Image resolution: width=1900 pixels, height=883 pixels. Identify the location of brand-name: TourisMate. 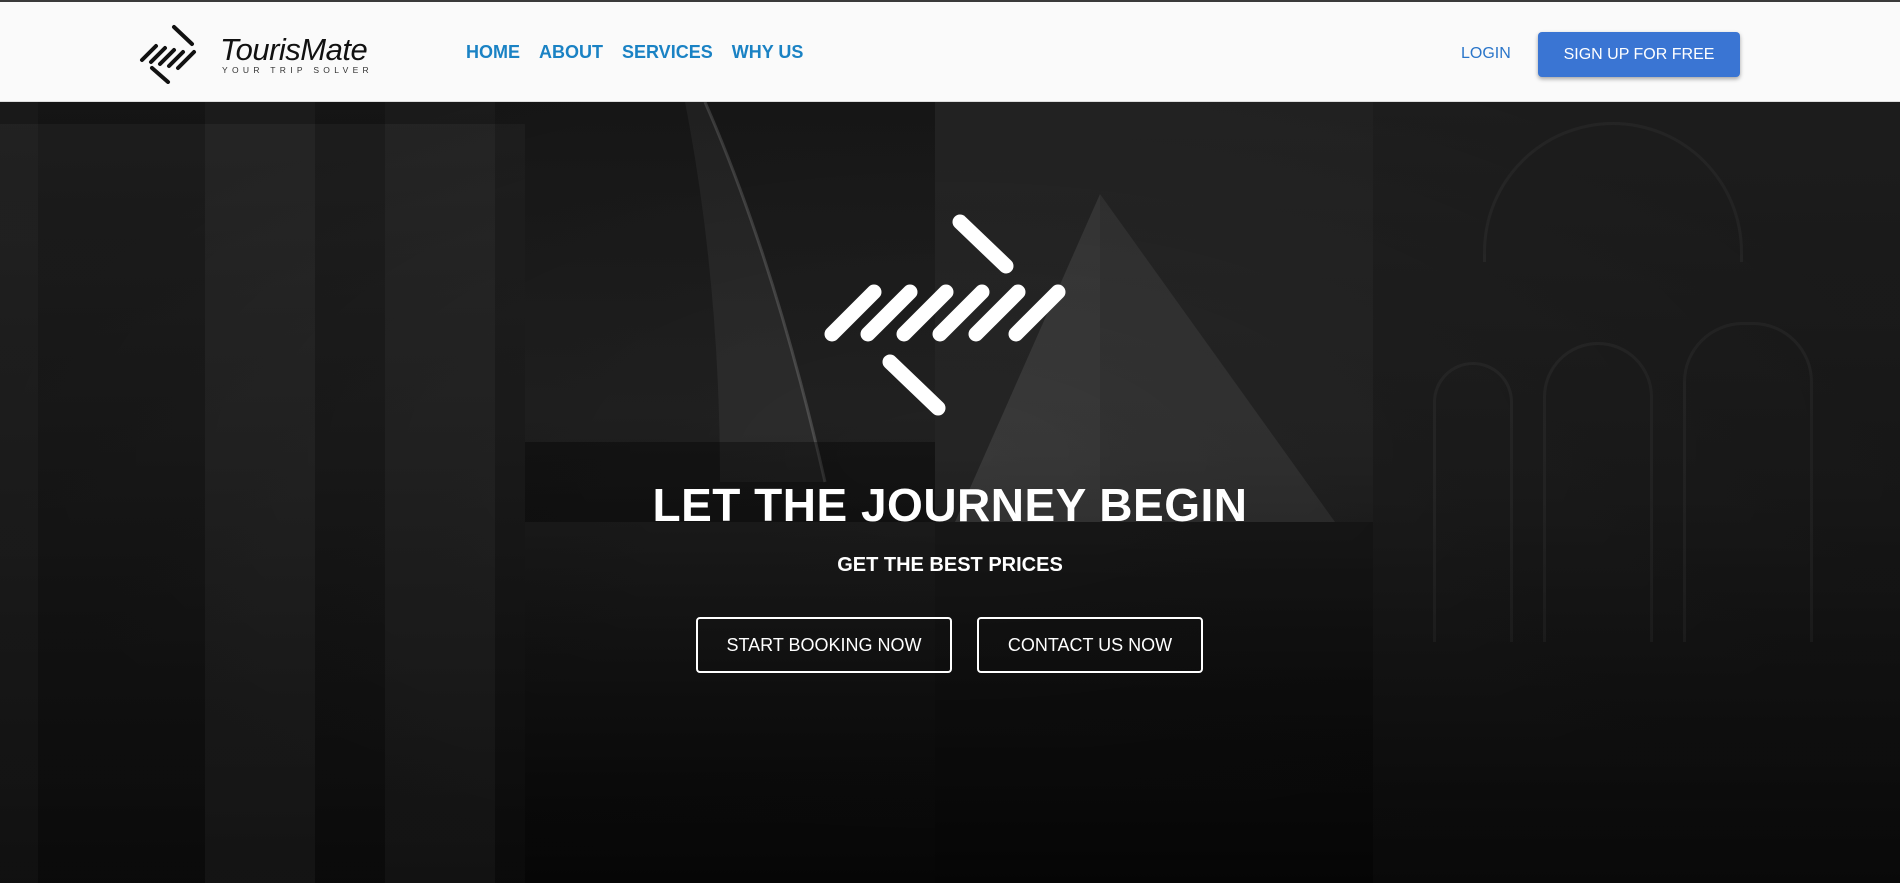
(294, 49).